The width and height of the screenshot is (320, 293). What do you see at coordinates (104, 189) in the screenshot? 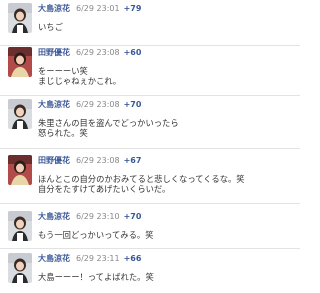
I see `comment-line: 自分をたすけてあげたいくらいだ。` at bounding box center [104, 189].